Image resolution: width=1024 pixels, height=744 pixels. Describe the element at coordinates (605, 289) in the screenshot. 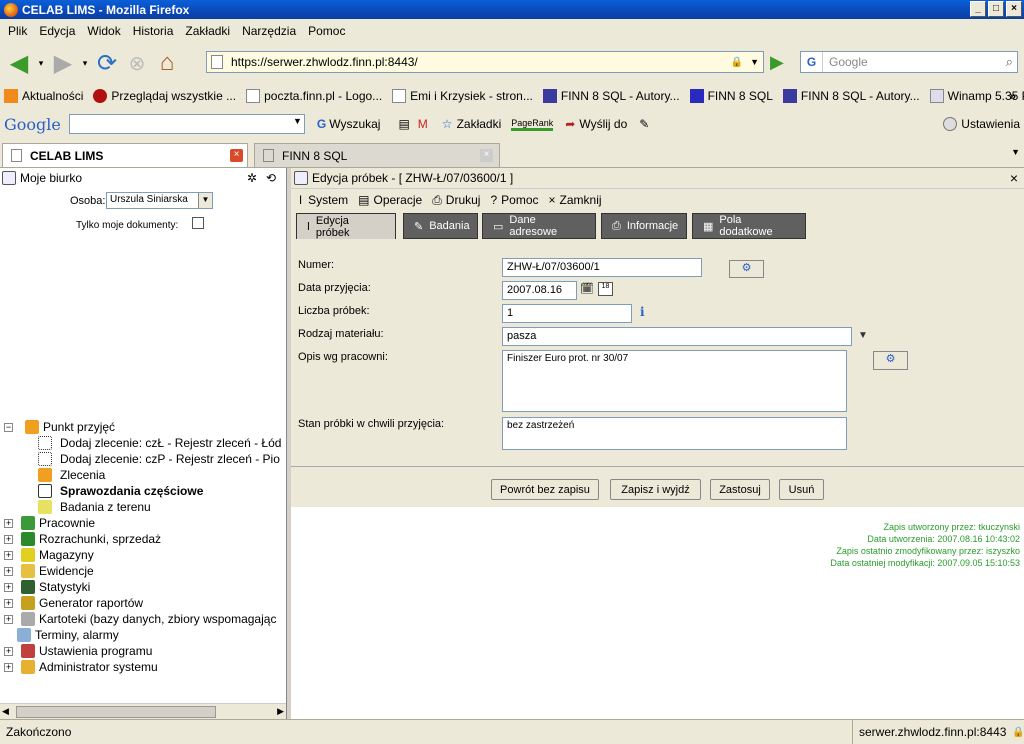

I see `calendar-icon: 18` at that location.